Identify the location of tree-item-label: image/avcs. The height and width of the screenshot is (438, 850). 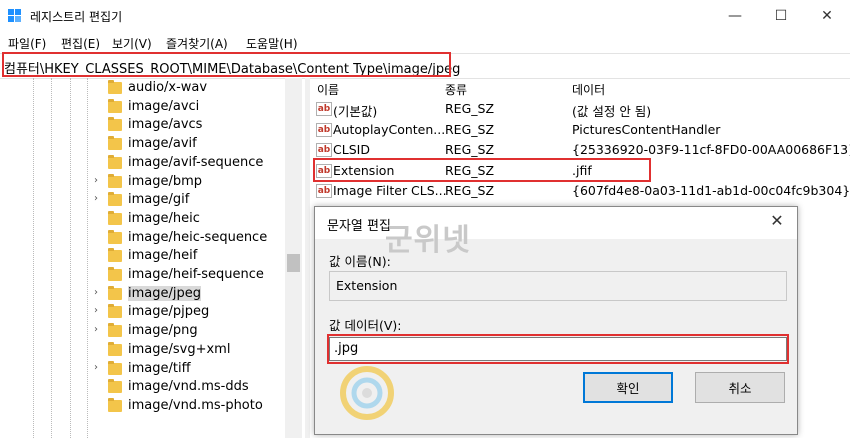
(165, 124).